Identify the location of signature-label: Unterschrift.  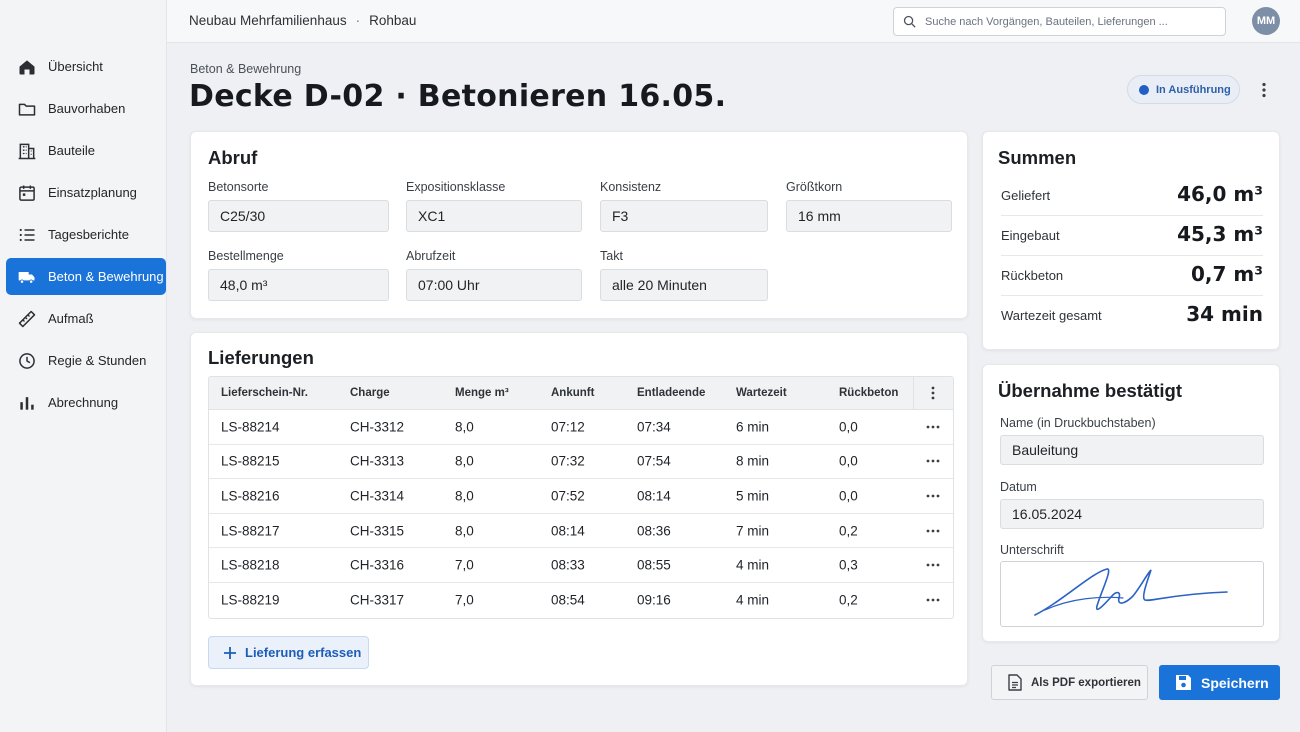
(1032, 550).